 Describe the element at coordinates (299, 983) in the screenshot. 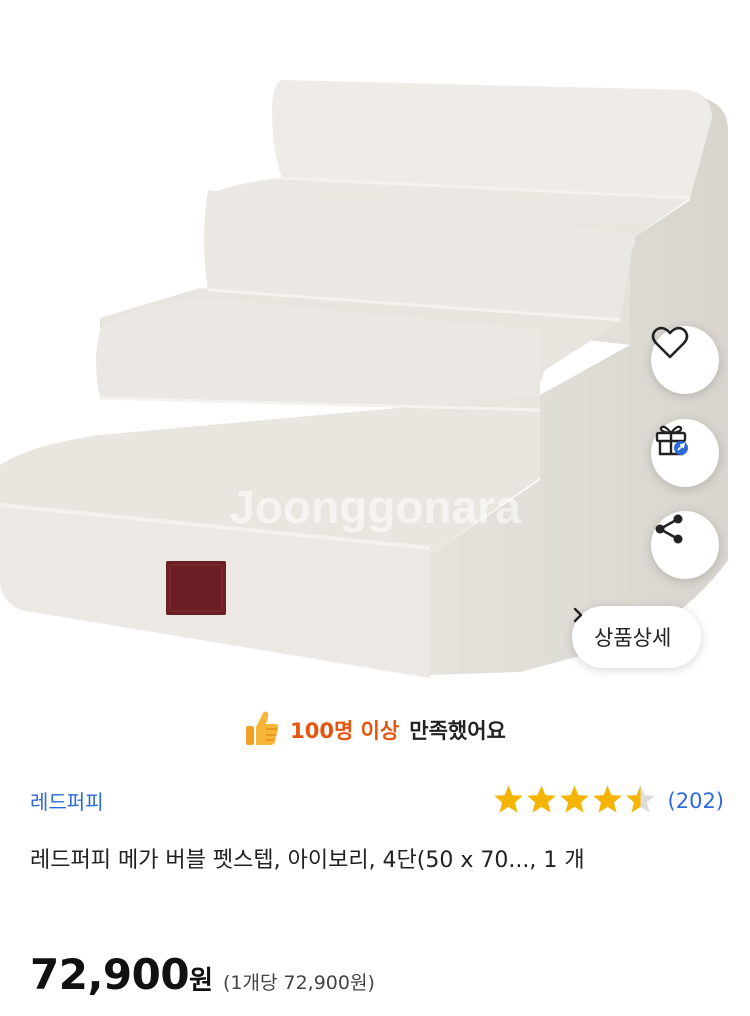

I see `unit-price: (1개당 72,900원)` at that location.